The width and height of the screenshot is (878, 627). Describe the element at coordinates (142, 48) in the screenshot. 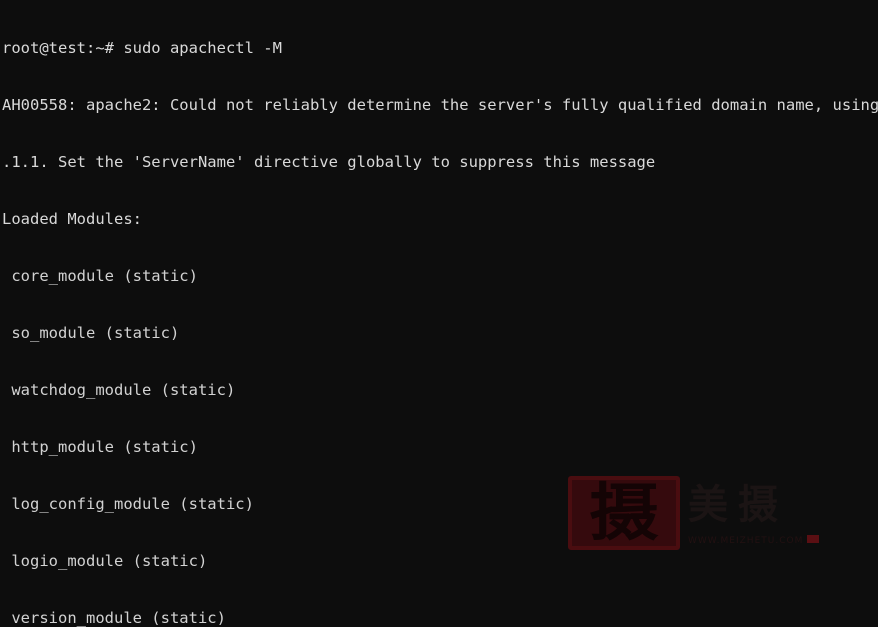

I see `terminal-line: root@test:~# sudo apachectl -M` at that location.